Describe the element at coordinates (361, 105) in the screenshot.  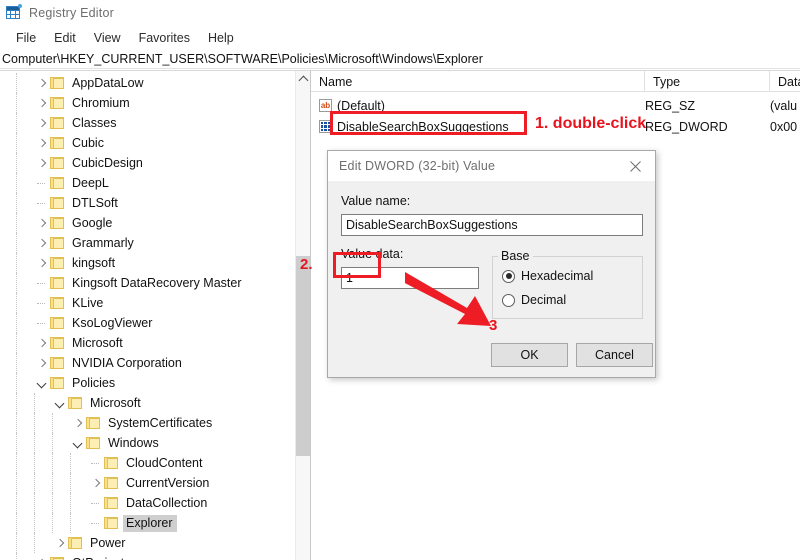
I see `value-name-text: (Default)` at that location.